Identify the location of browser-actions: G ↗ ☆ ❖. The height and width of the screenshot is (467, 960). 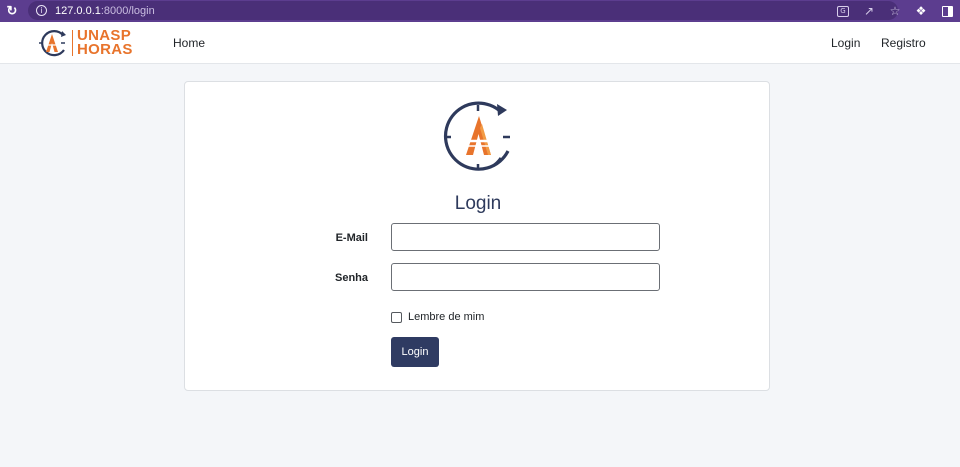
(895, 11).